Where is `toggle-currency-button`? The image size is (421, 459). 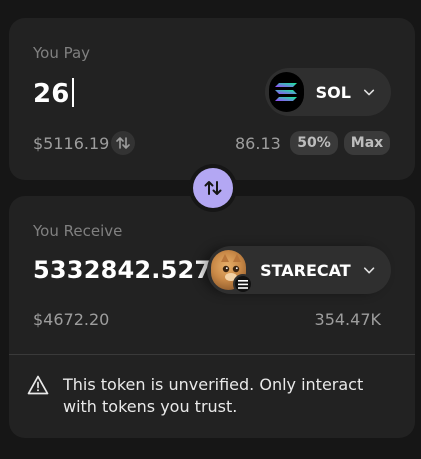 toggle-currency-button is located at coordinates (123, 143).